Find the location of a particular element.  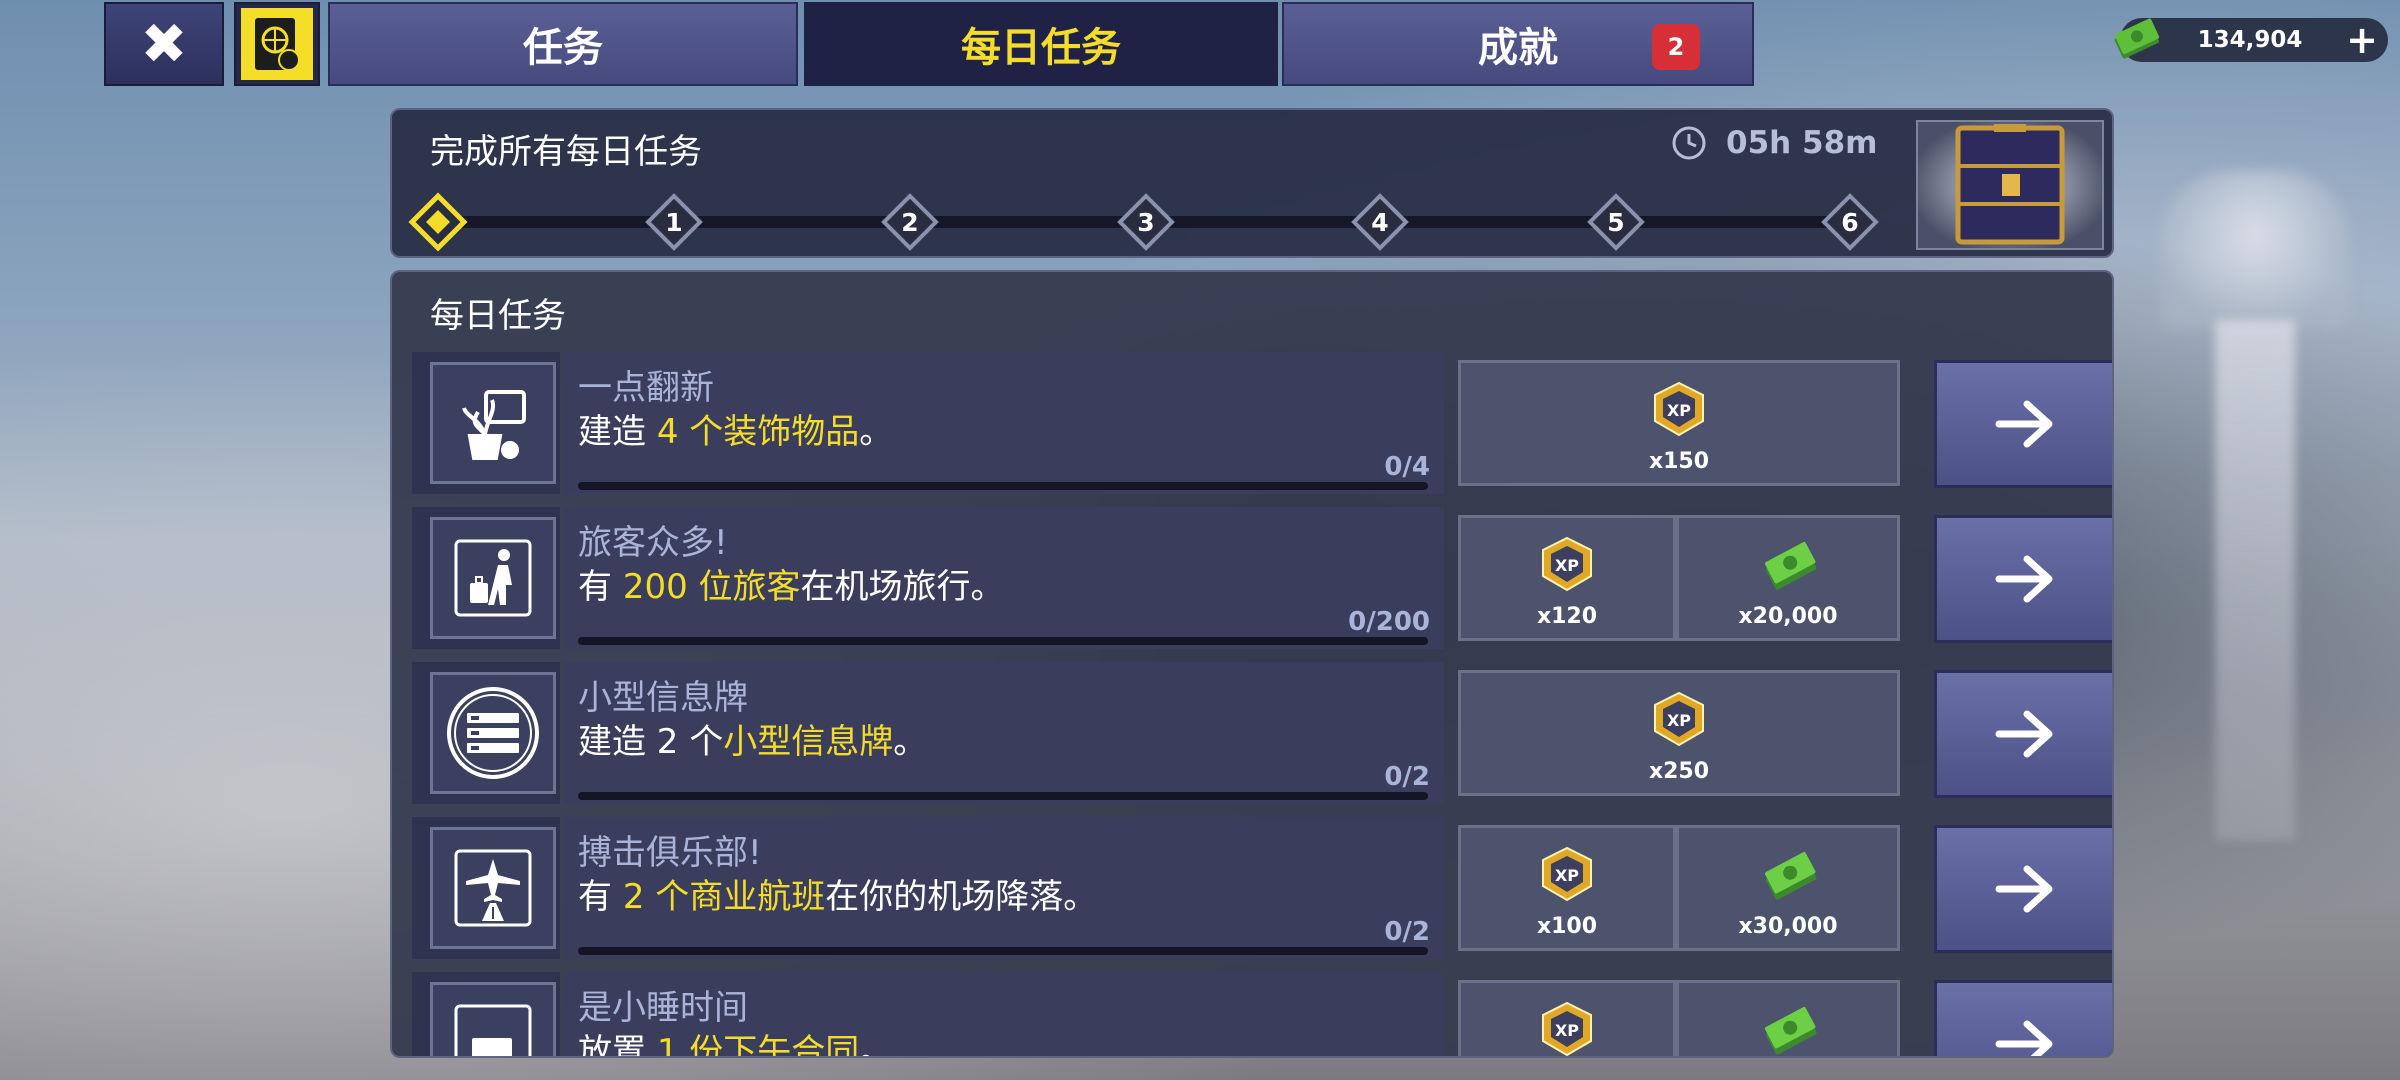

task-title: 搏击俱乐部! is located at coordinates (670, 853).